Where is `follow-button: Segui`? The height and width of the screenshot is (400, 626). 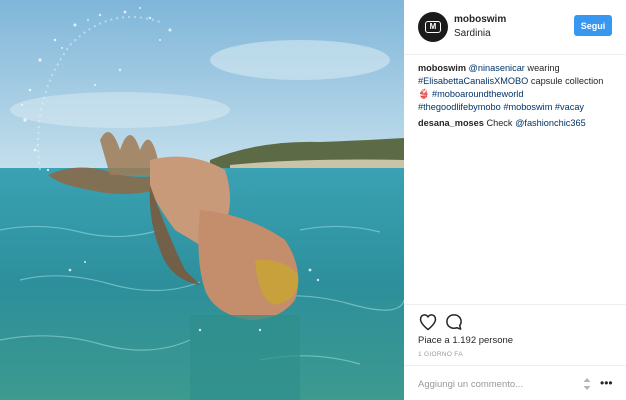 follow-button: Segui is located at coordinates (593, 25).